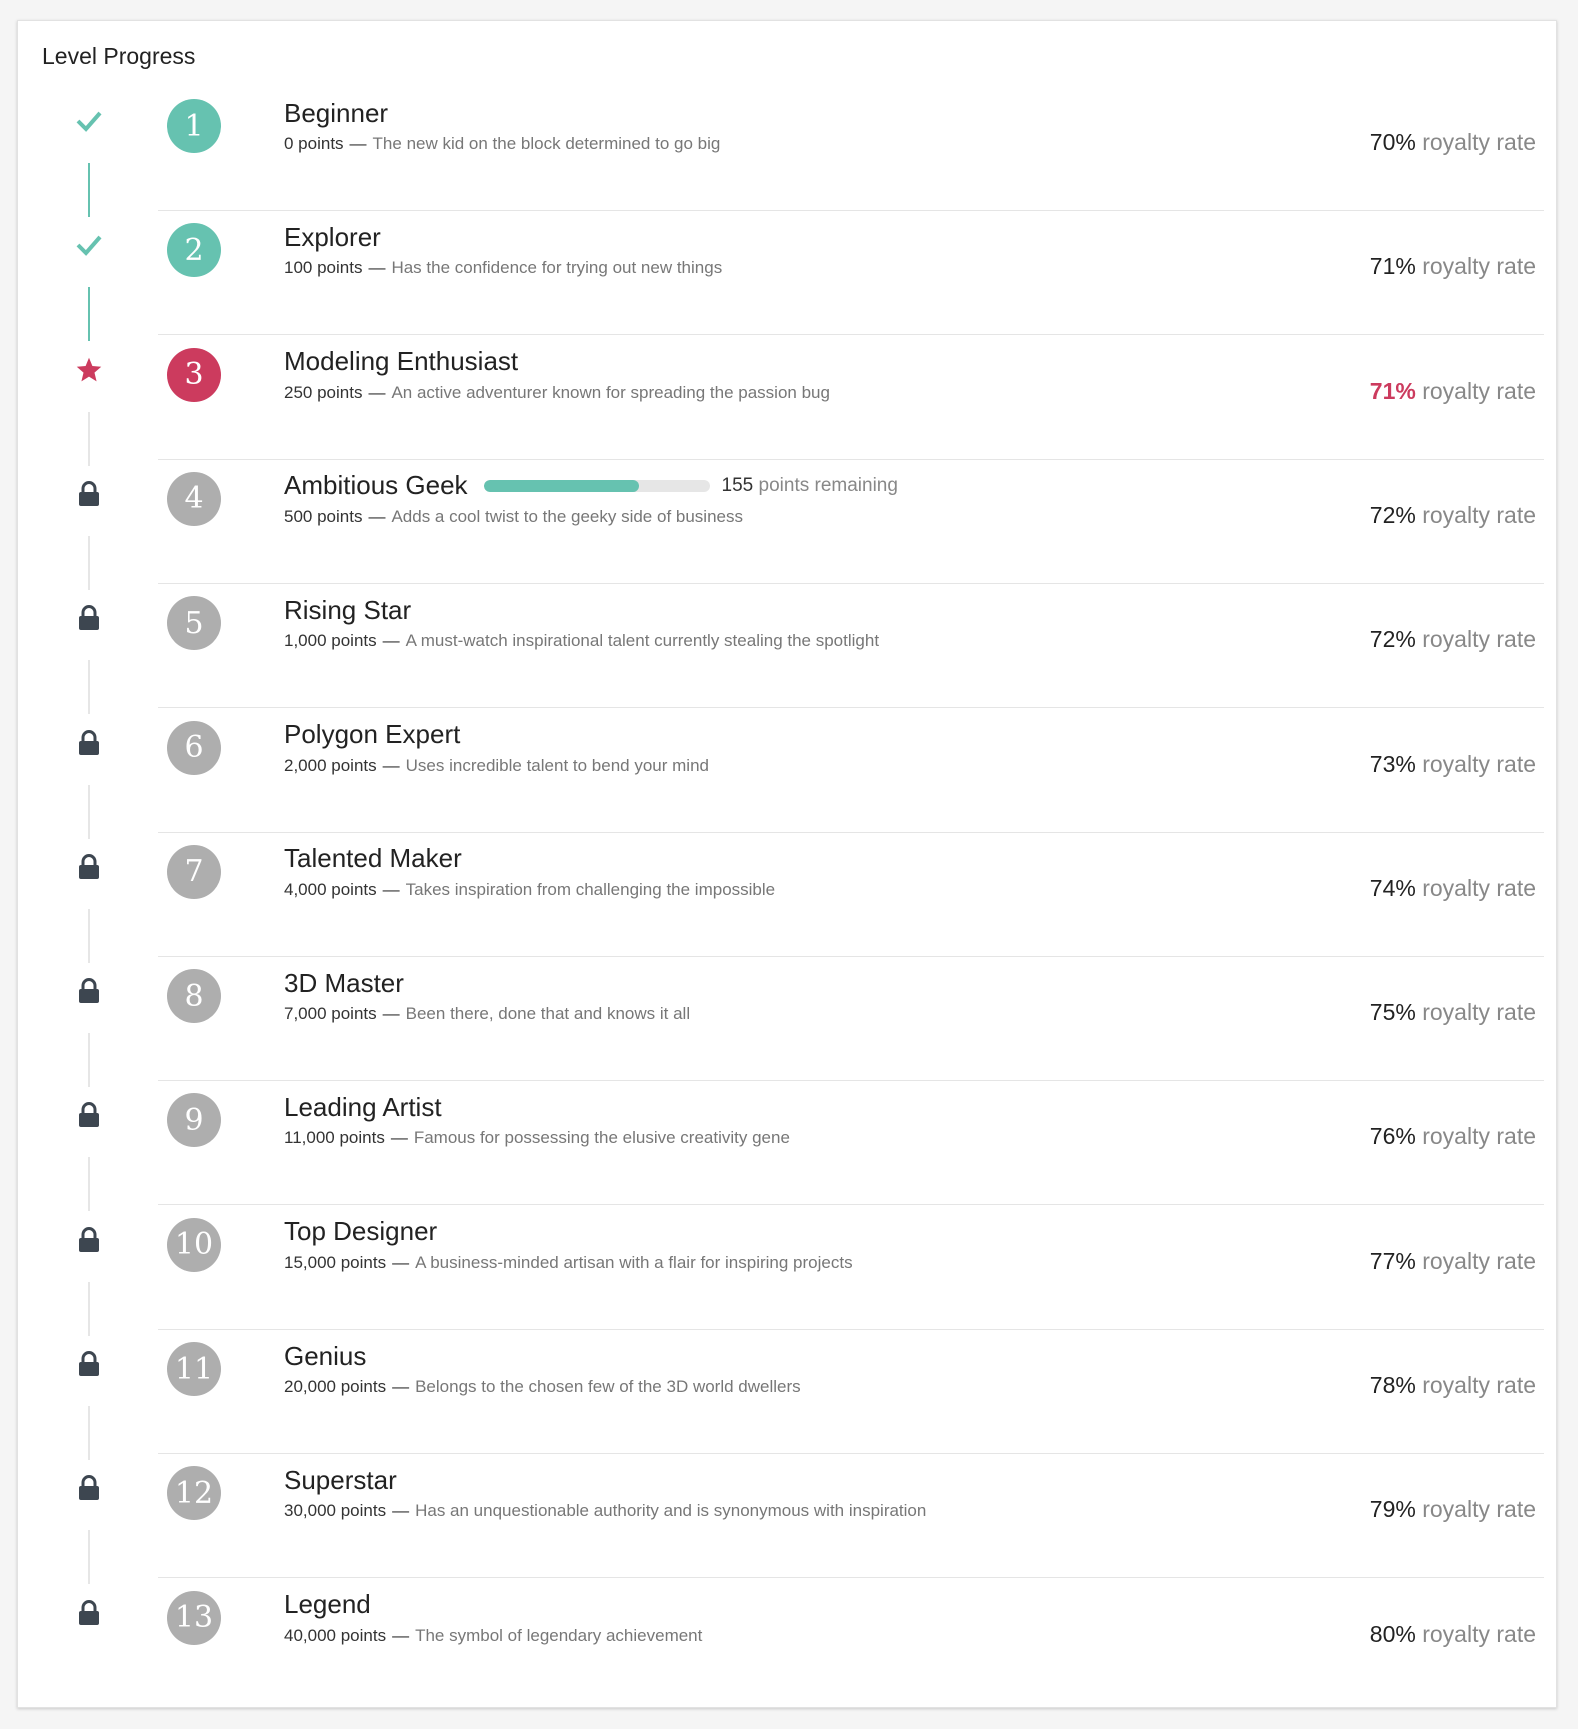 This screenshot has height=1729, width=1578. I want to click on royalty-rate: 75% royalty rate, so click(1453, 1012).